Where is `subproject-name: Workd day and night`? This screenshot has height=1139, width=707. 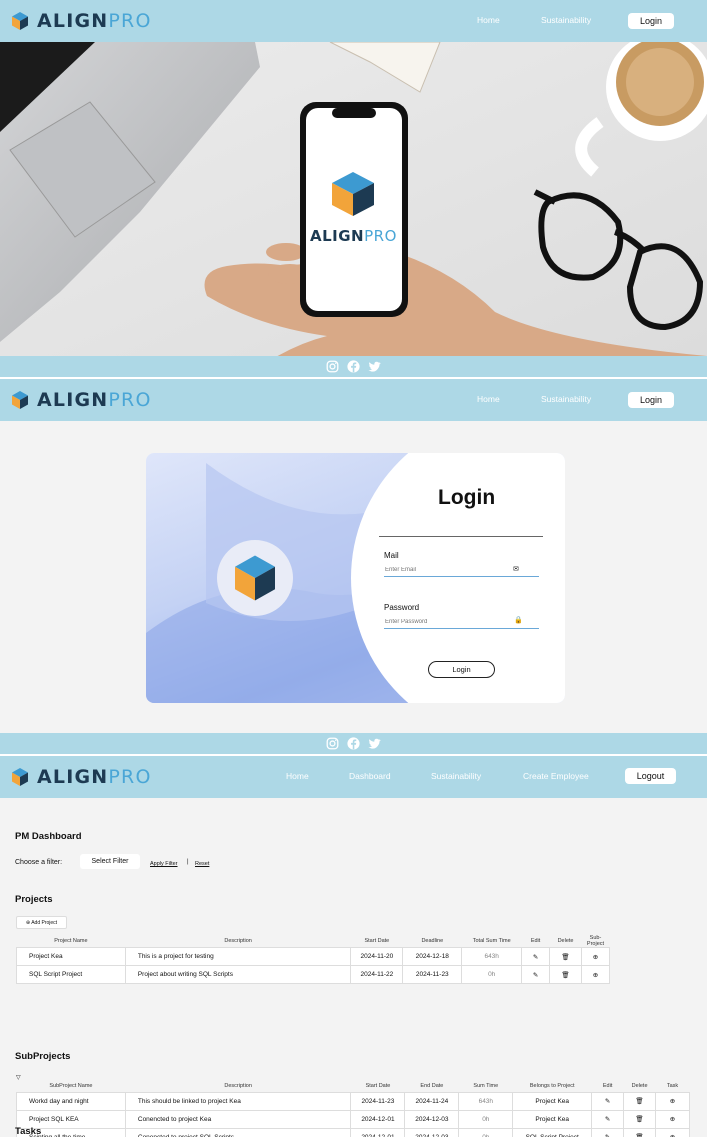
subproject-name: Workd day and night is located at coordinates (71, 1101).